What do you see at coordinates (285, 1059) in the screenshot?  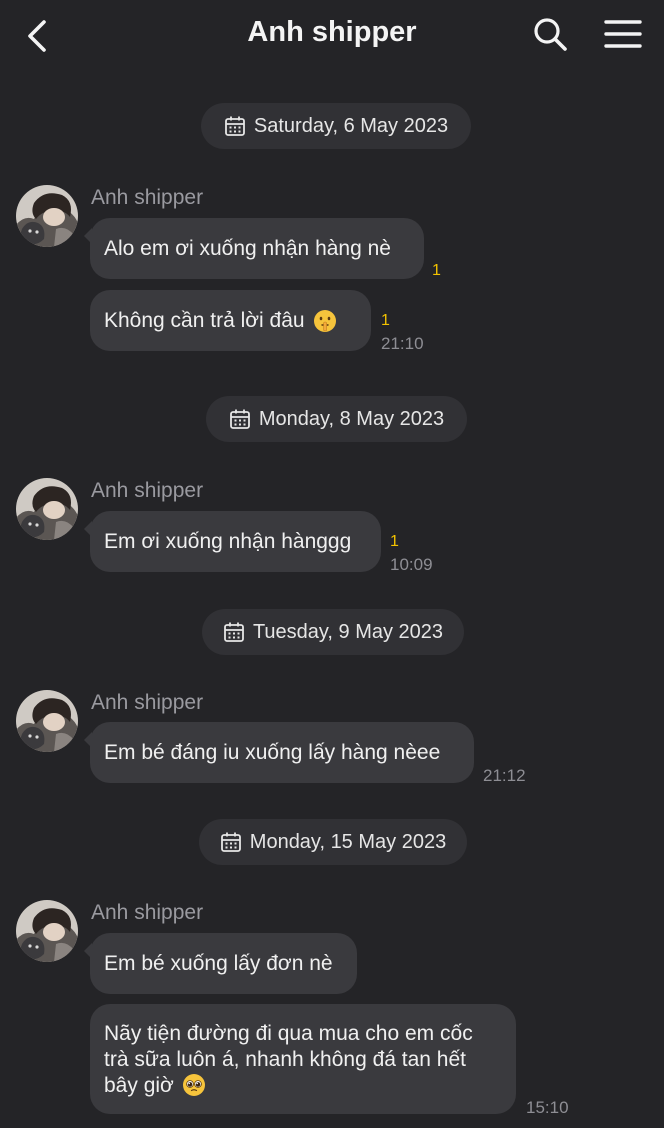 I see `message-text-line: trà sữa luôn á, nhanh không đá tan hết` at bounding box center [285, 1059].